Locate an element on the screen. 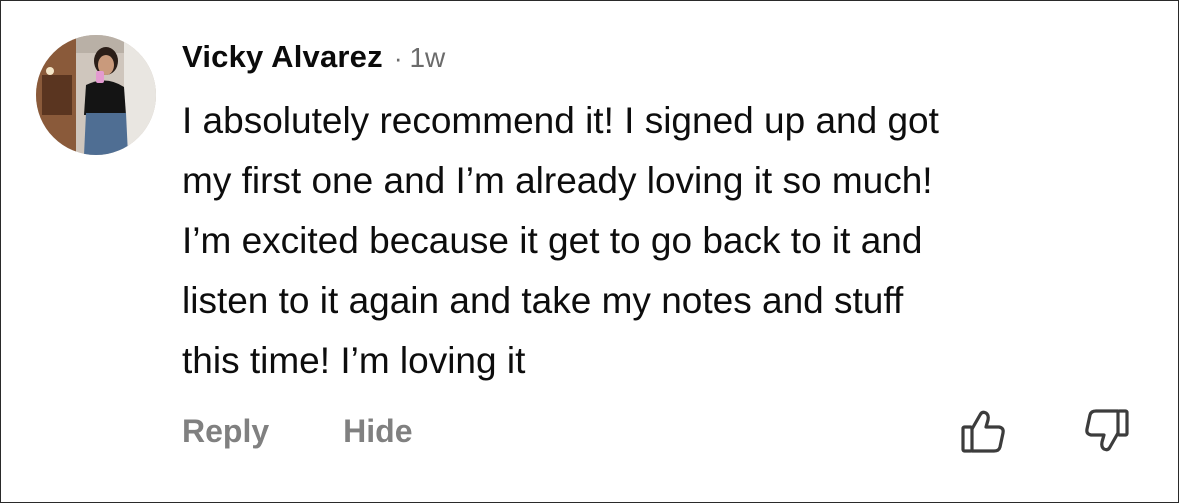  hide-button: Hide is located at coordinates (377, 431).